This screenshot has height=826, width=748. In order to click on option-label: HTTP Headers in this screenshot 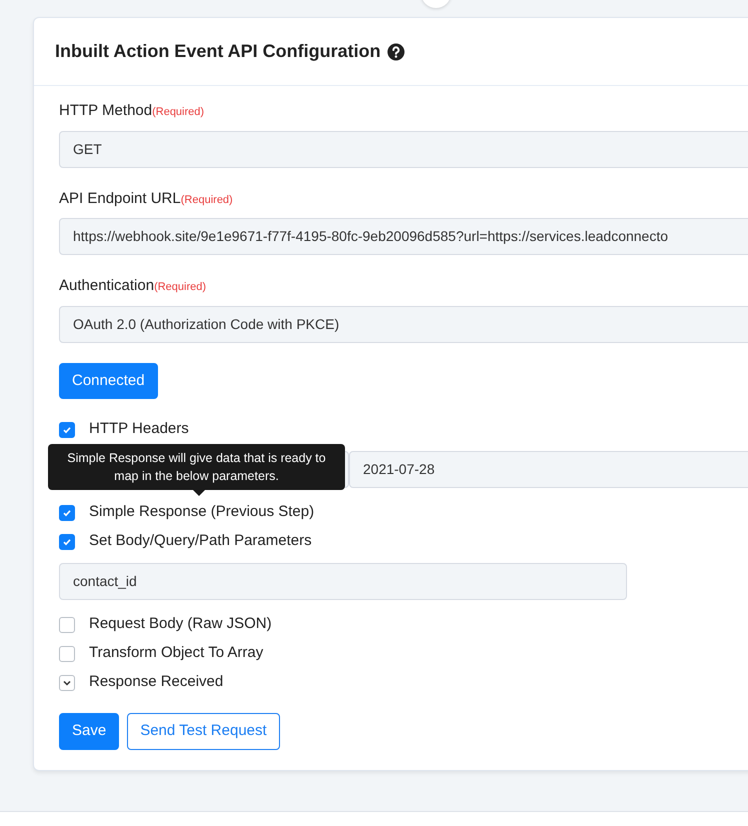, I will do `click(139, 429)`.